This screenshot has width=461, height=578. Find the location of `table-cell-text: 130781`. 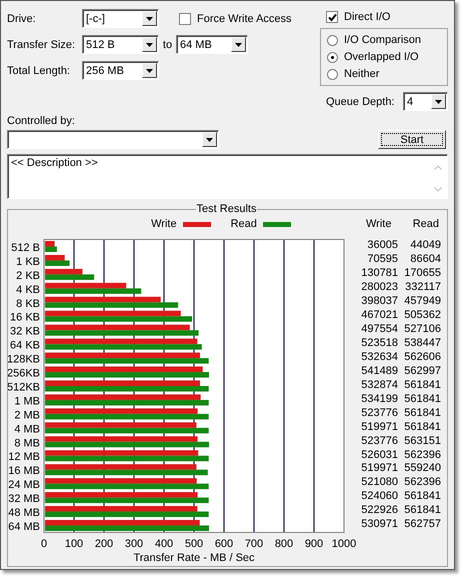

table-cell-text: 130781 is located at coordinates (379, 273).